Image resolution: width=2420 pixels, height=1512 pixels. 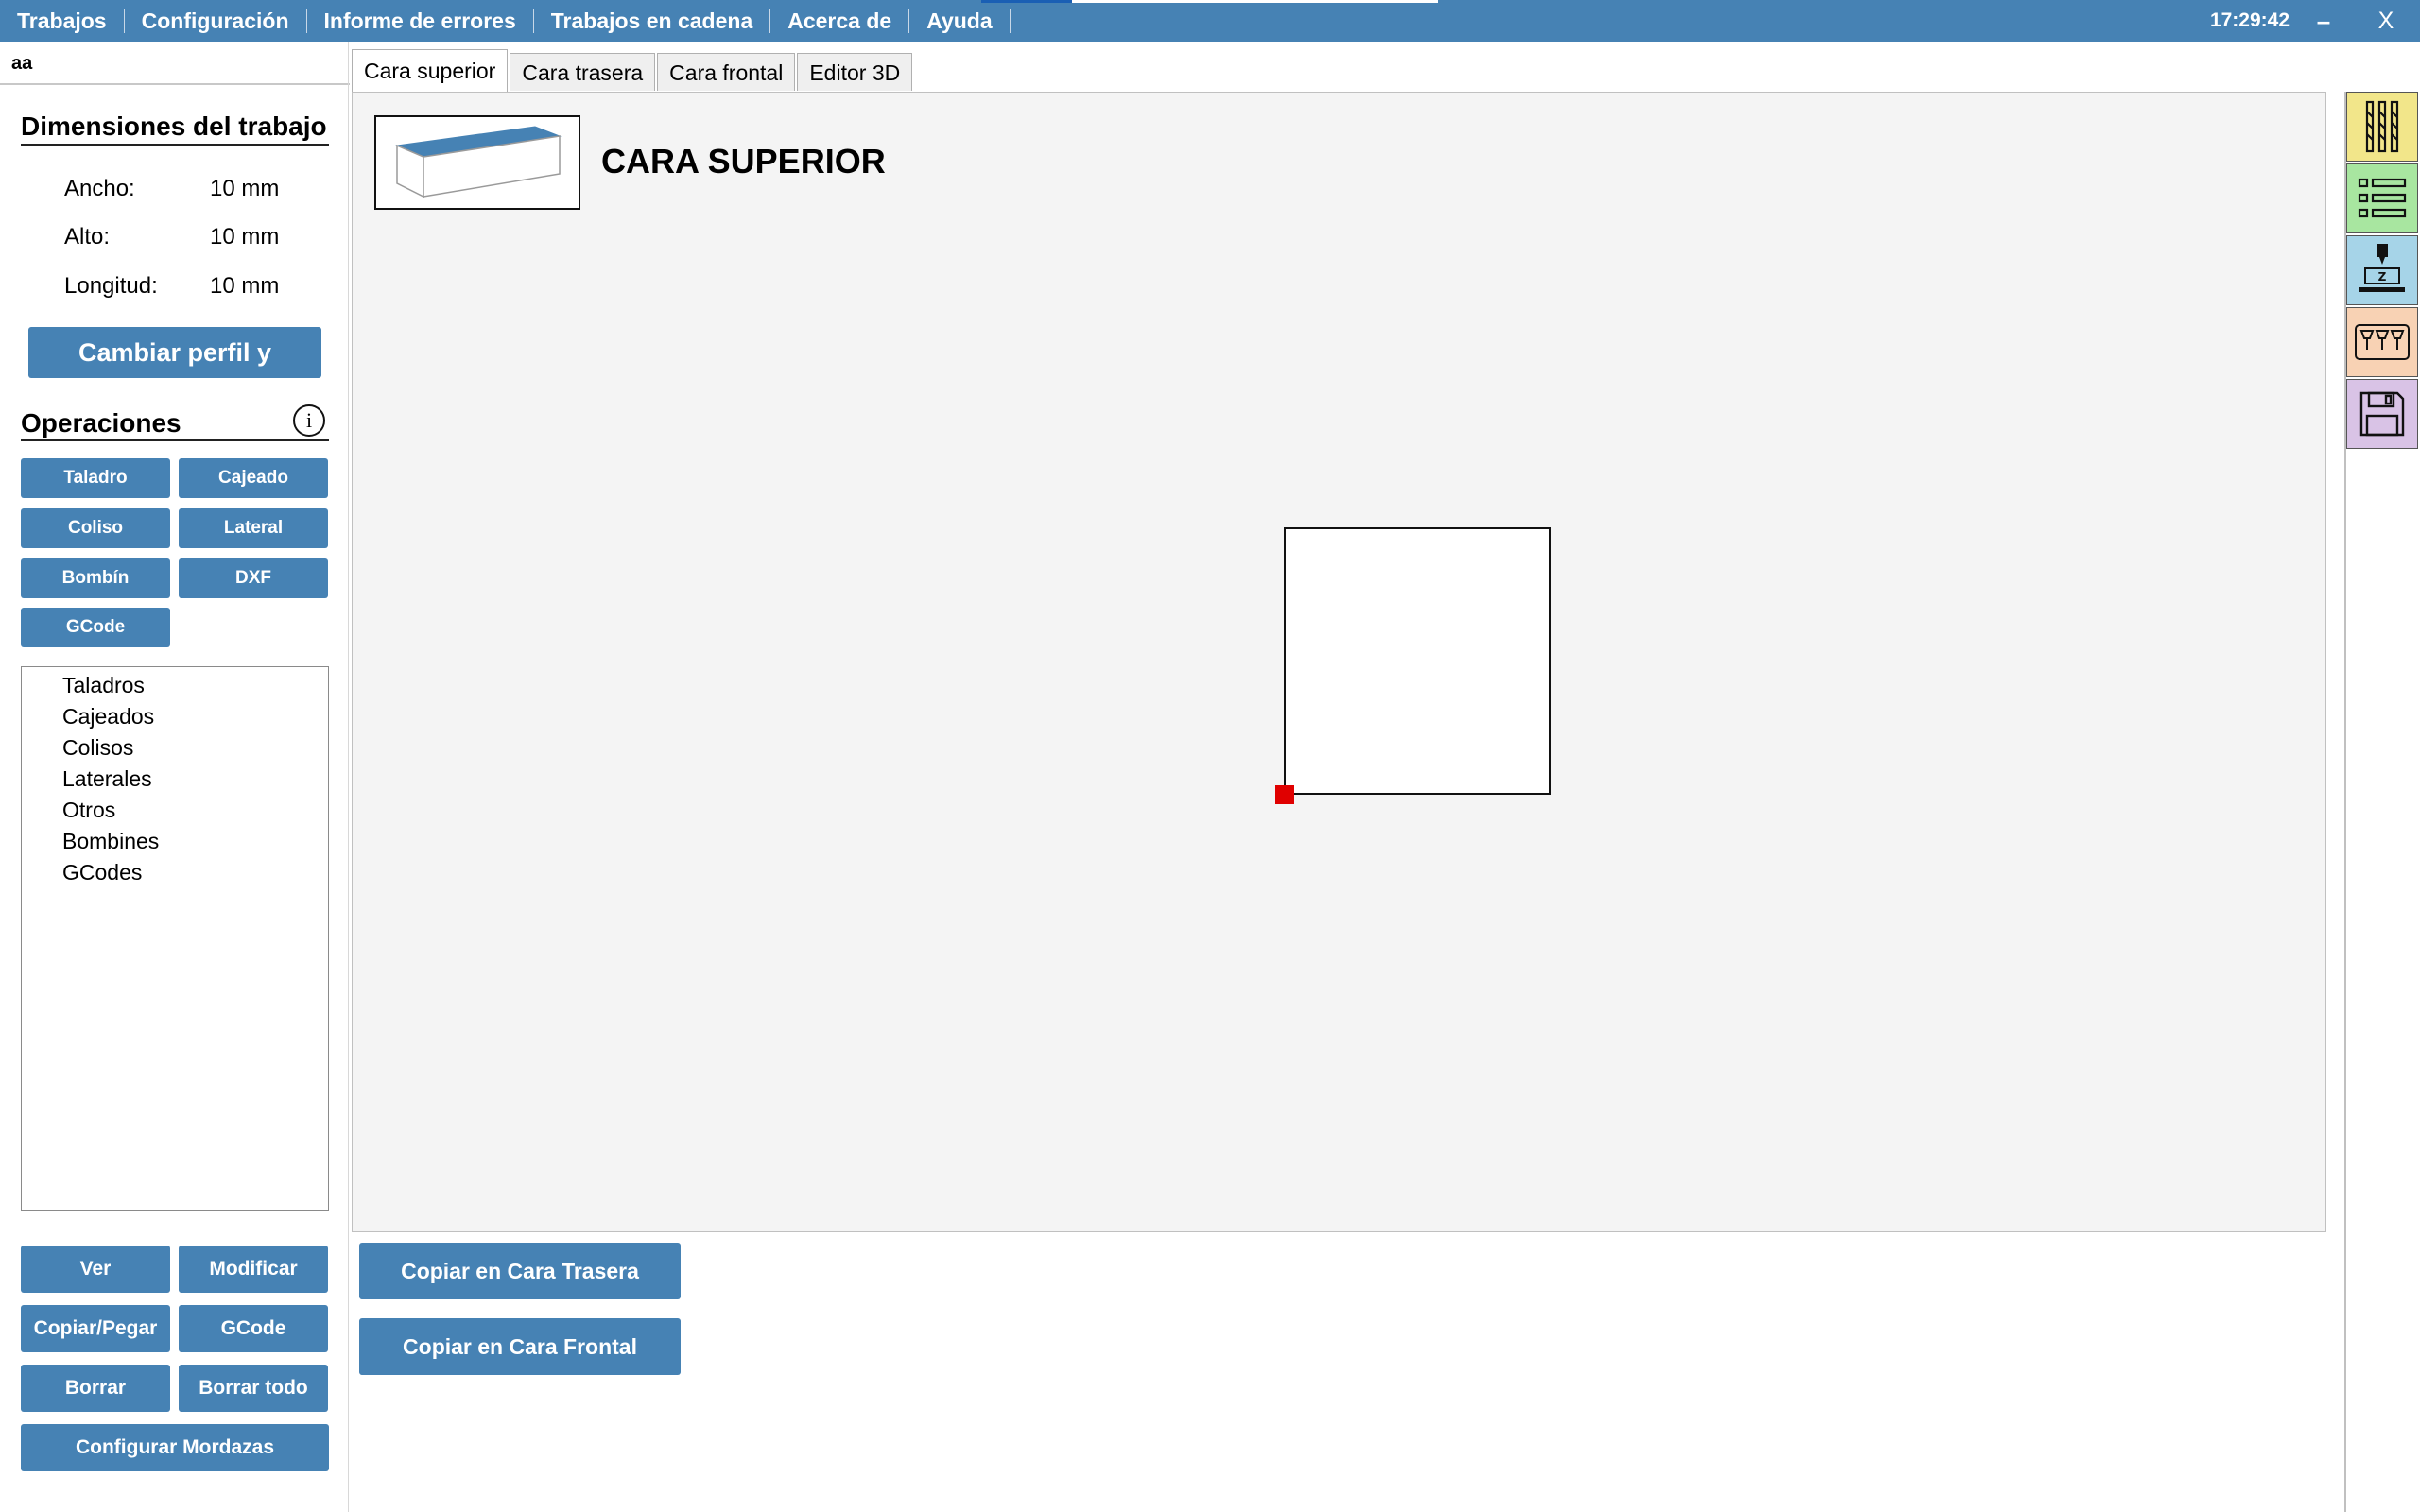 What do you see at coordinates (583, 72) in the screenshot?
I see `tab-cara-trasera: Cara trasera` at bounding box center [583, 72].